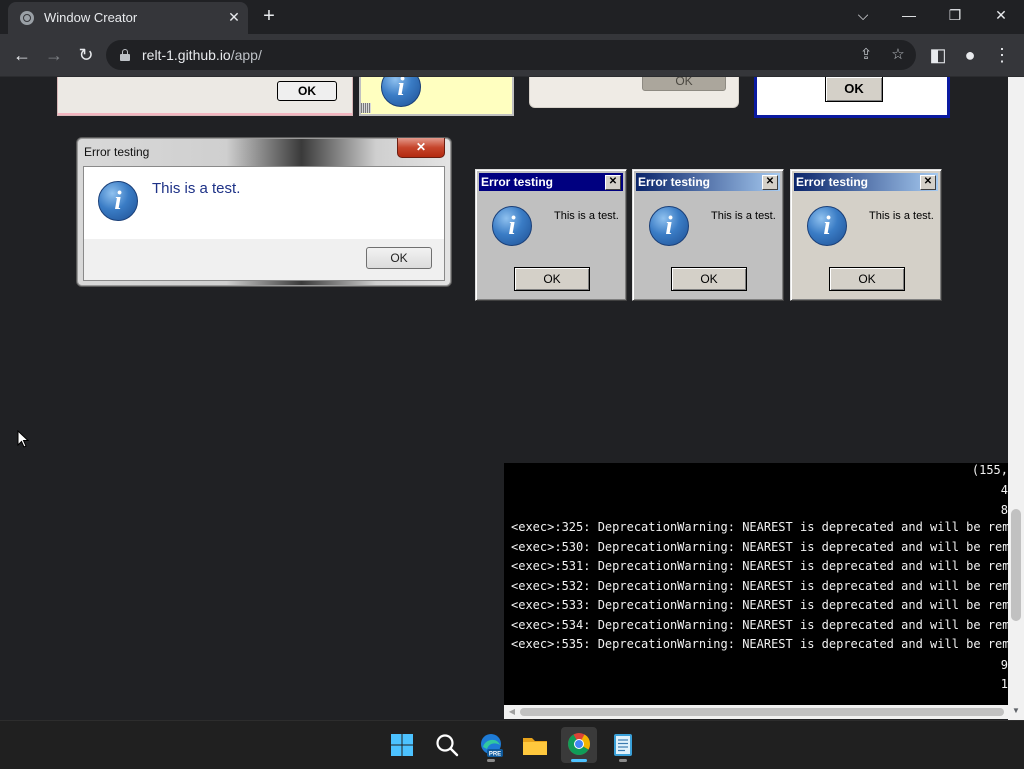  I want to click on edge-beta-app: PRE, so click(491, 745).